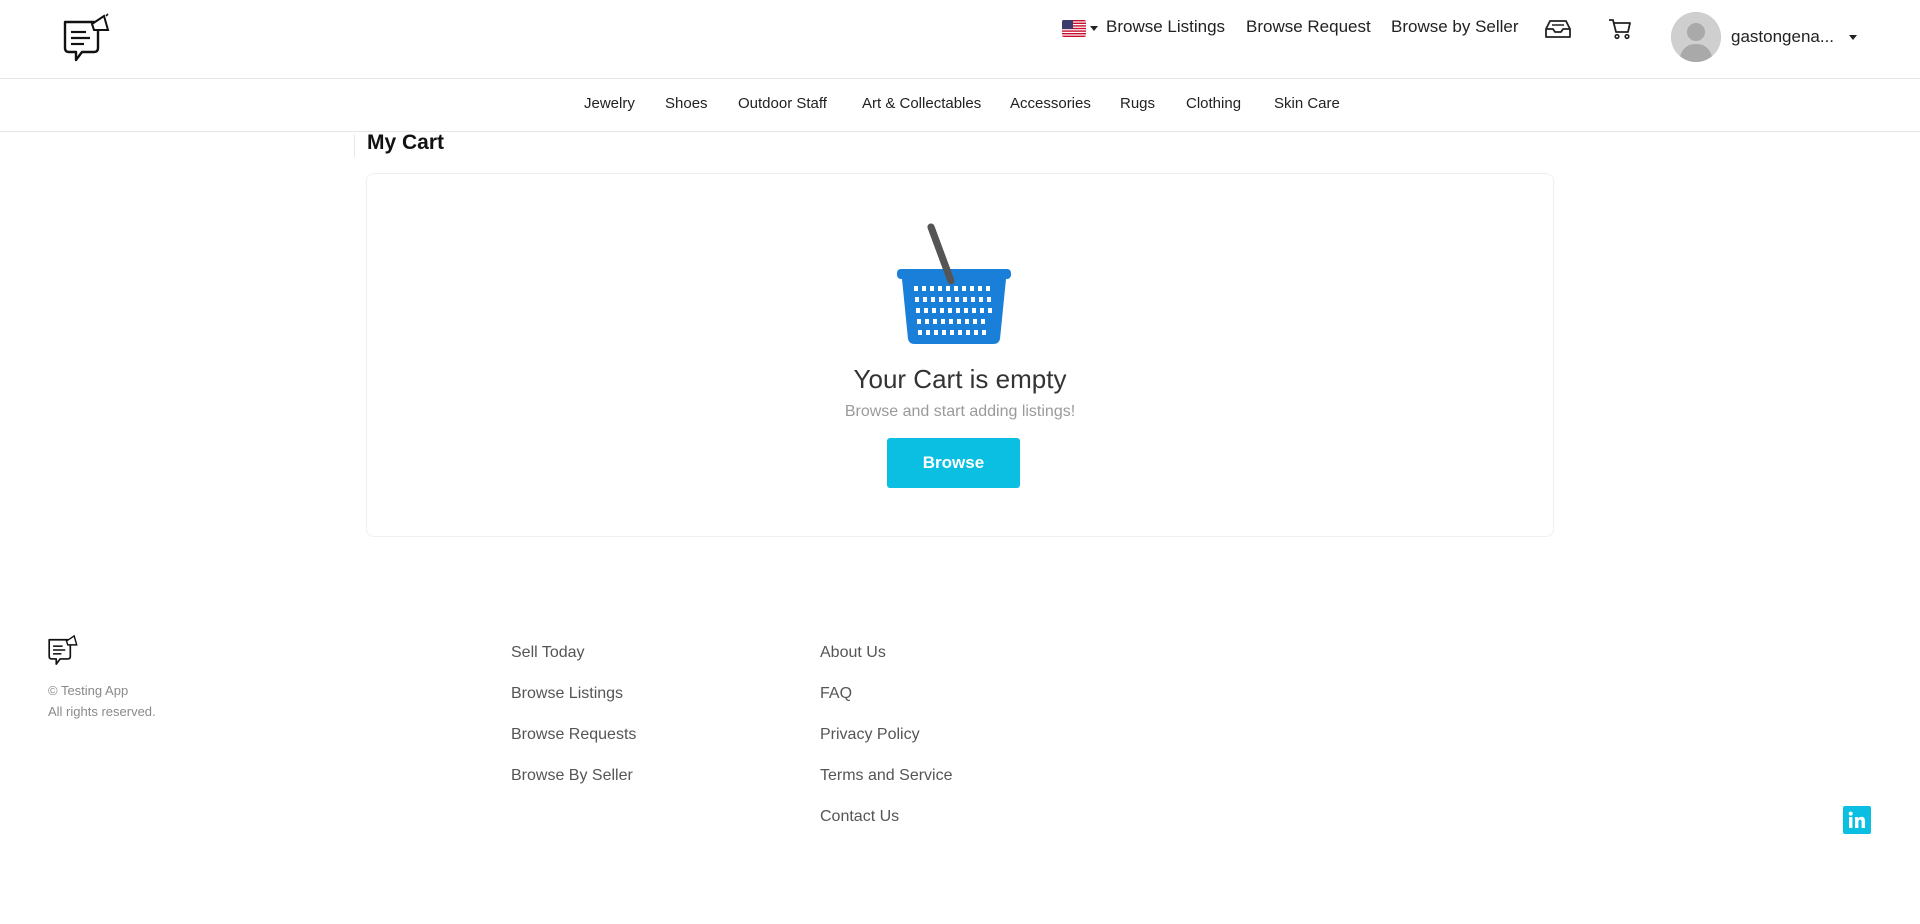 The width and height of the screenshot is (1920, 924). What do you see at coordinates (354, 146) in the screenshot?
I see `divider` at bounding box center [354, 146].